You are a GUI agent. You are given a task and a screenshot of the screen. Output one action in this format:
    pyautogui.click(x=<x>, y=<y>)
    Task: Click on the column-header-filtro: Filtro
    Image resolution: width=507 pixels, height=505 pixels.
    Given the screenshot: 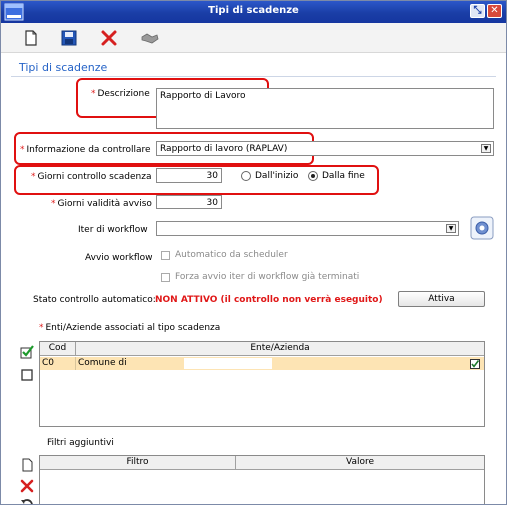 What is the action you would take?
    pyautogui.click(x=138, y=463)
    